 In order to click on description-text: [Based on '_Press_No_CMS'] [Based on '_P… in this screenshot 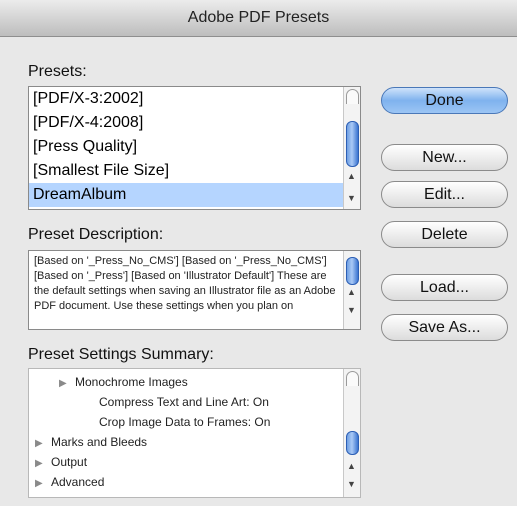, I will do `click(185, 283)`.